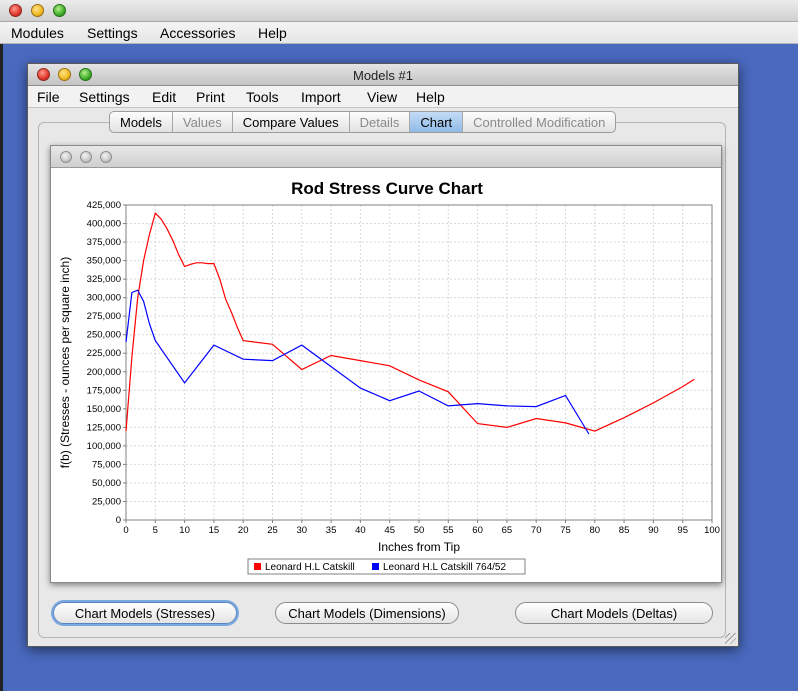  I want to click on tab-values: Values, so click(203, 122).